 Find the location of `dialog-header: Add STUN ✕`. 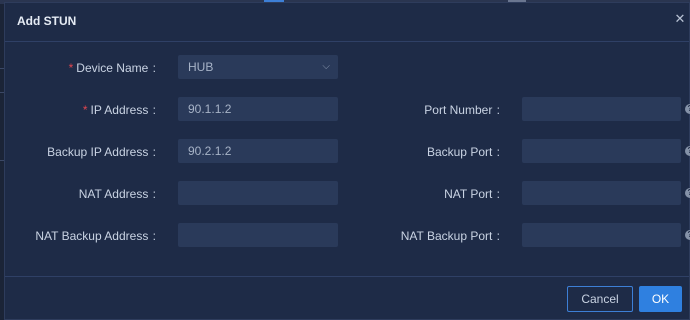

dialog-header: Add STUN ✕ is located at coordinates (347, 22).